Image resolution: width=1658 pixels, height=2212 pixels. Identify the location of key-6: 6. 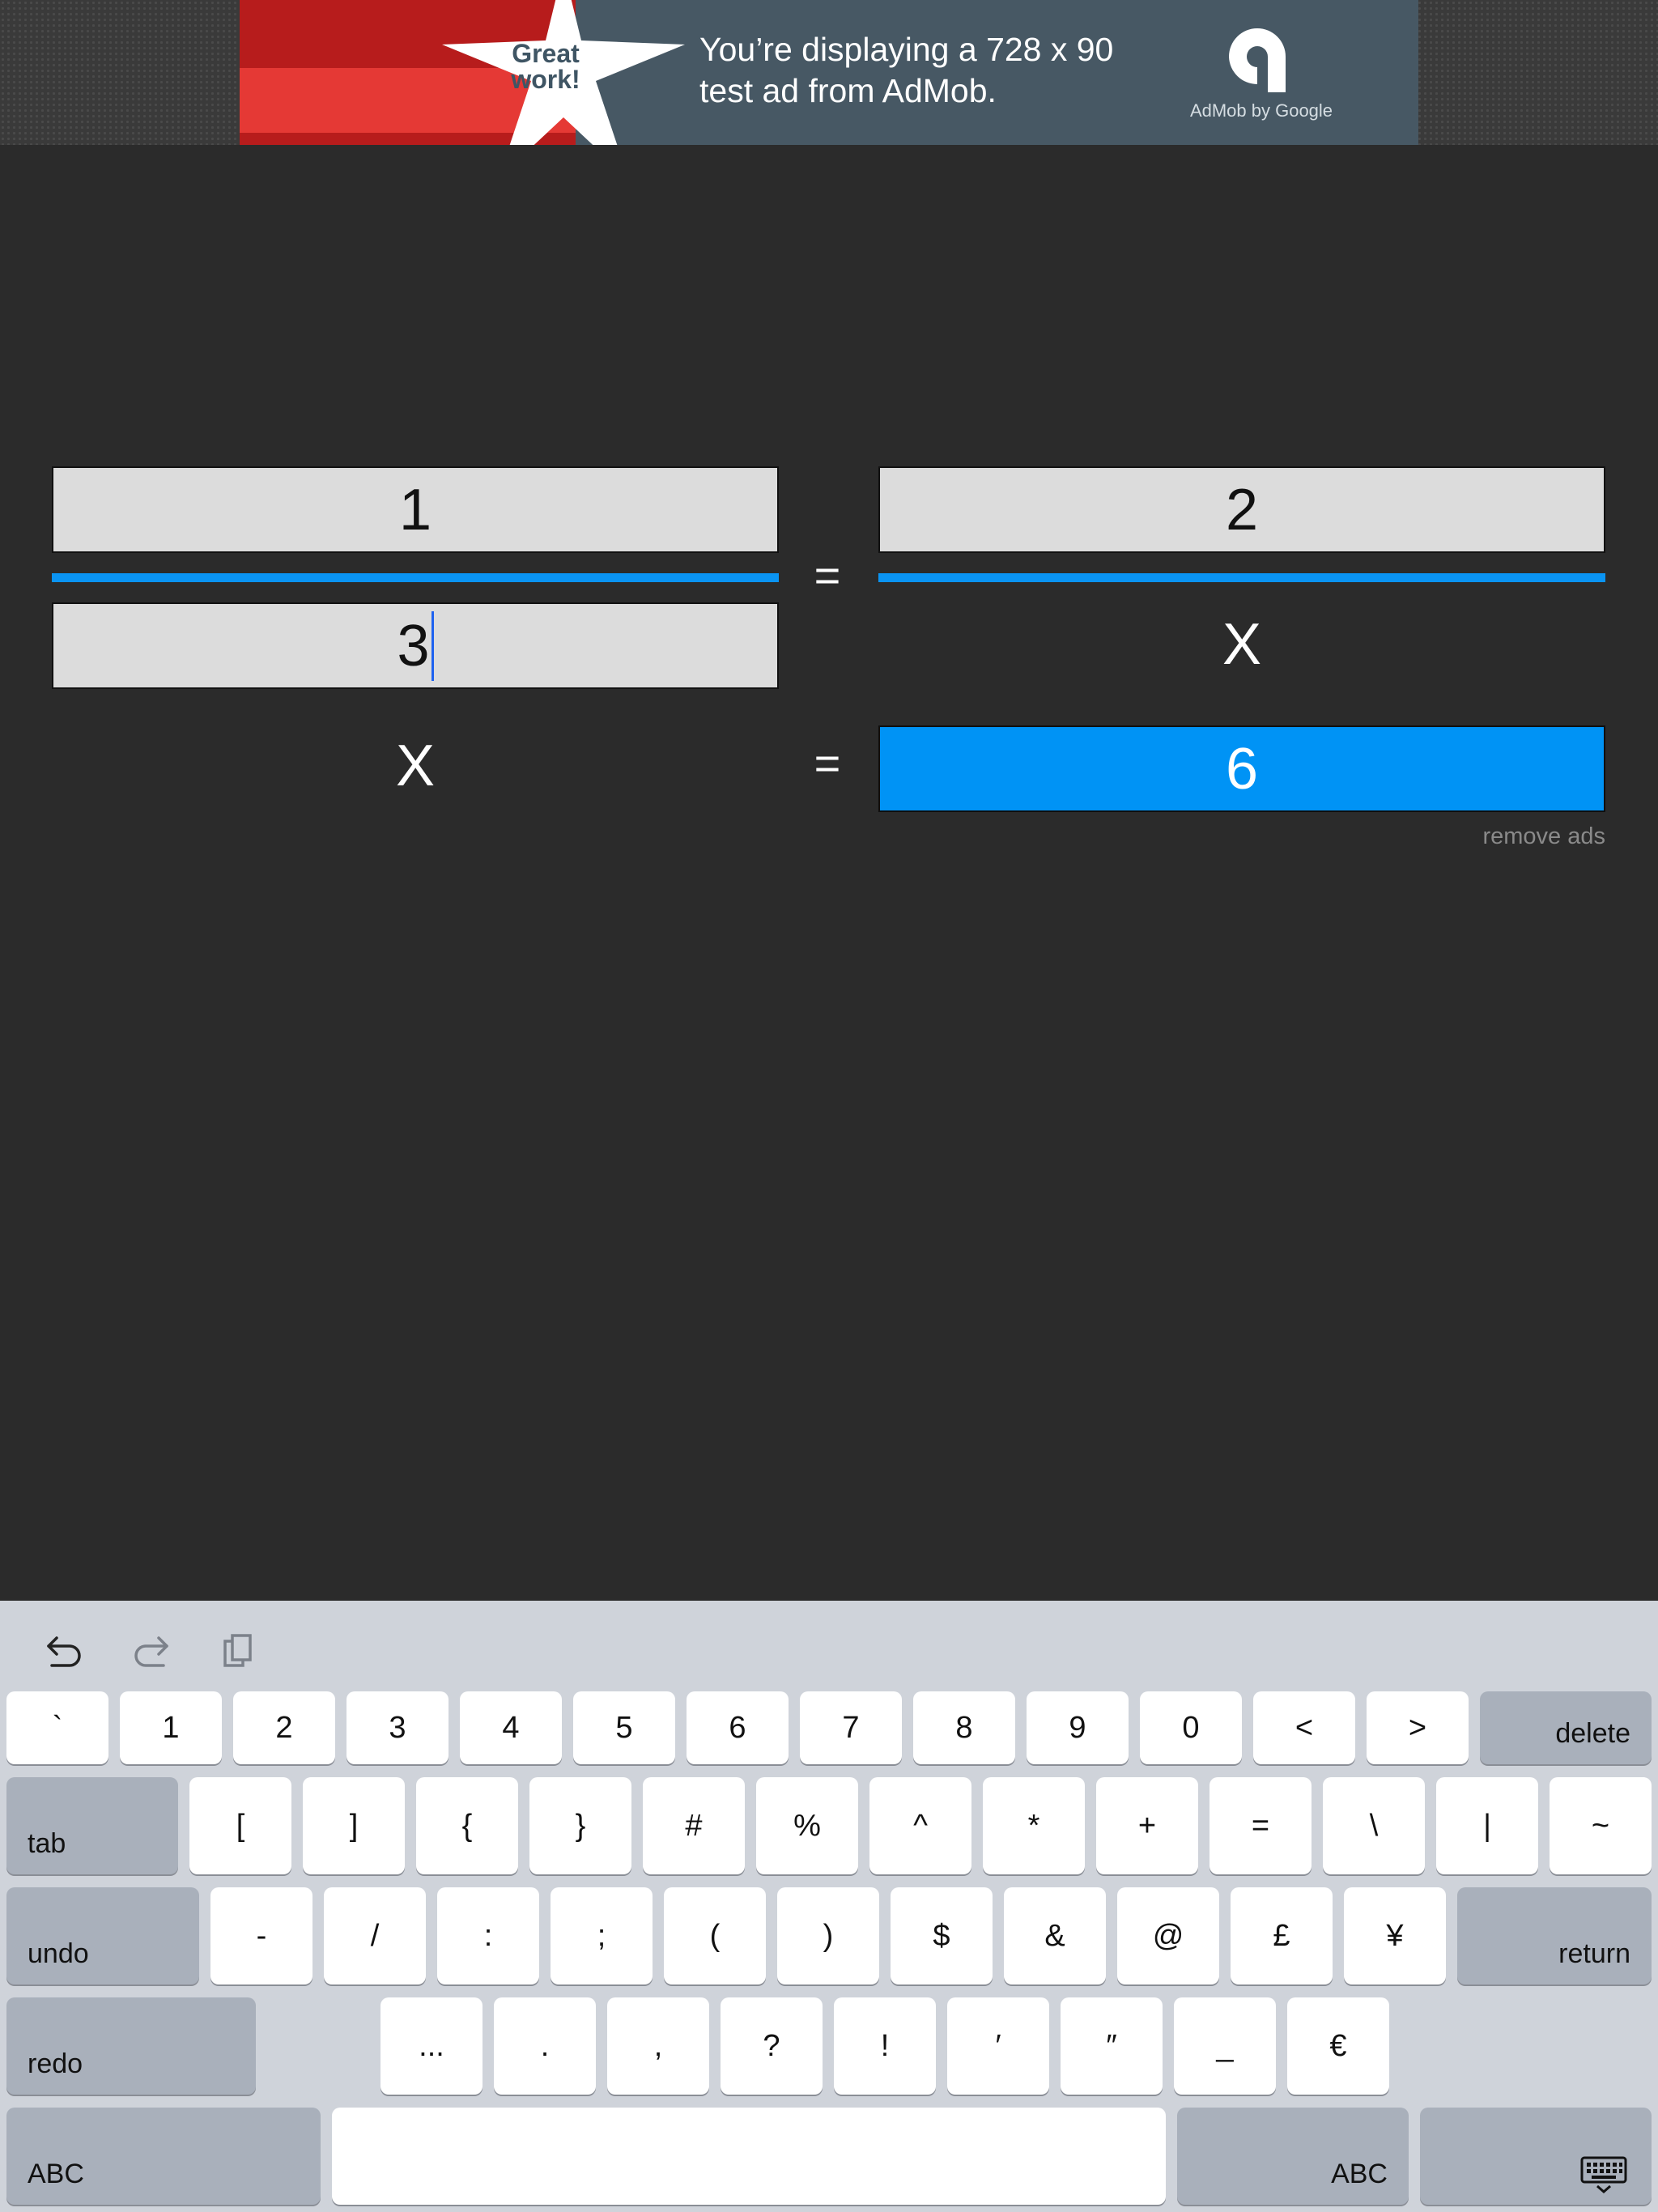
(738, 1728).